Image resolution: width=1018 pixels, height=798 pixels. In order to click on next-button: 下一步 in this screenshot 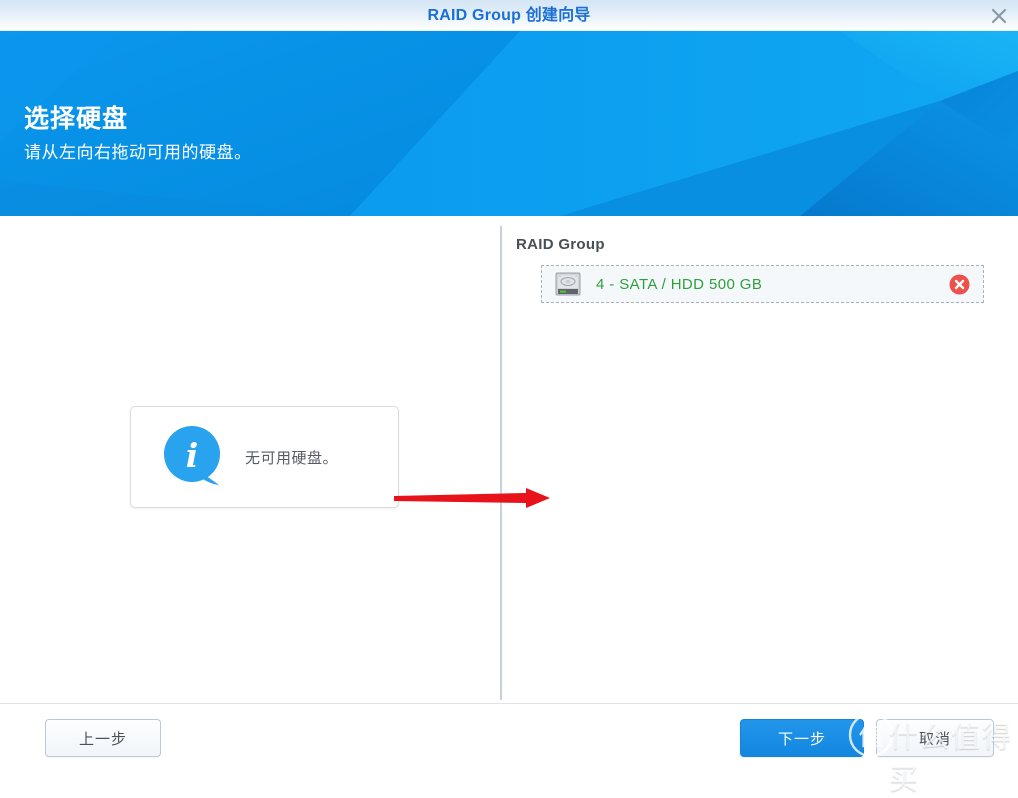, I will do `click(802, 738)`.